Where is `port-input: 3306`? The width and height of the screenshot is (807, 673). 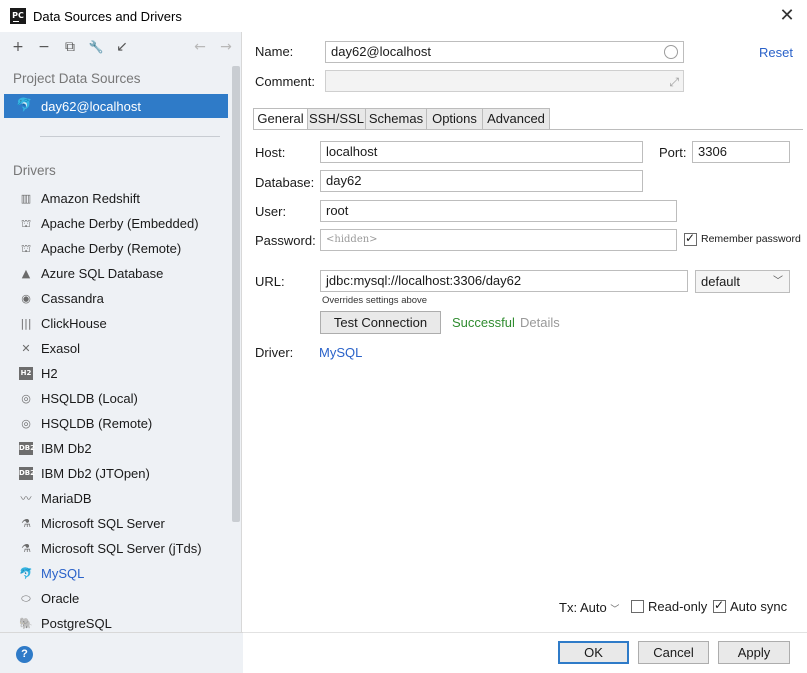
port-input: 3306 is located at coordinates (741, 152).